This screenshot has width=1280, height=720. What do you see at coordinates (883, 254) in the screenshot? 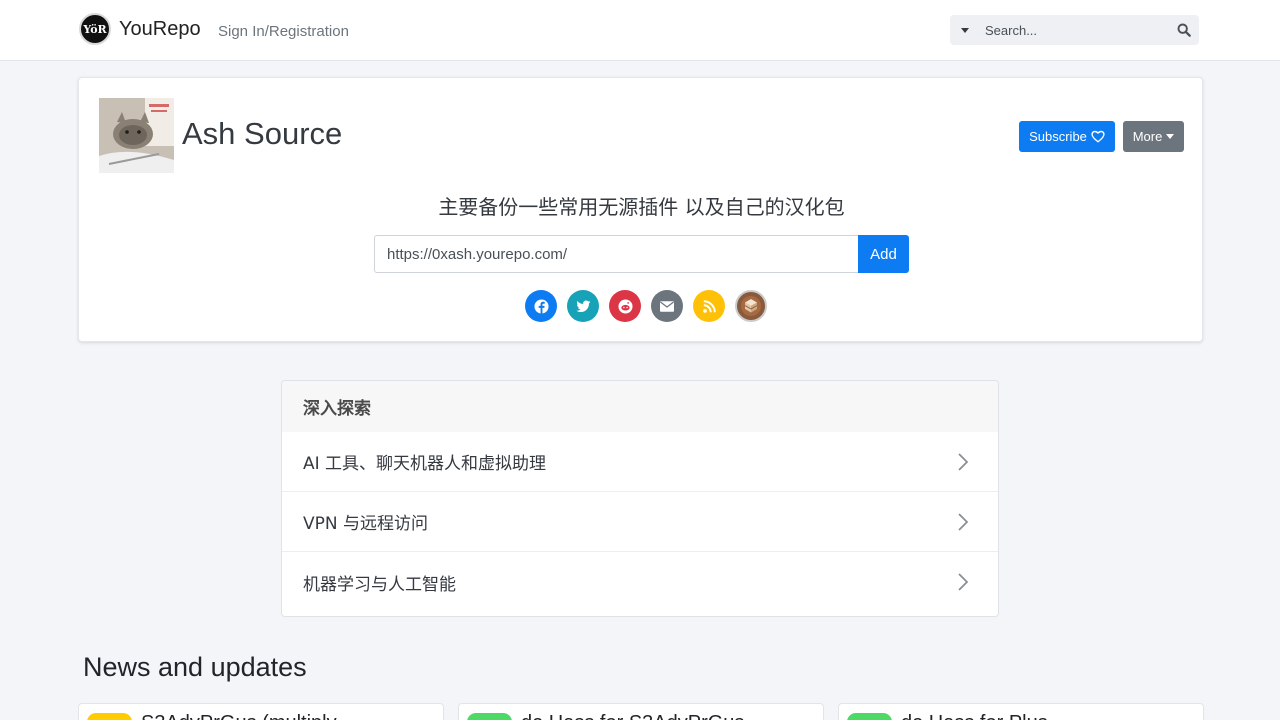
I see `add-repo-button: Add` at bounding box center [883, 254].